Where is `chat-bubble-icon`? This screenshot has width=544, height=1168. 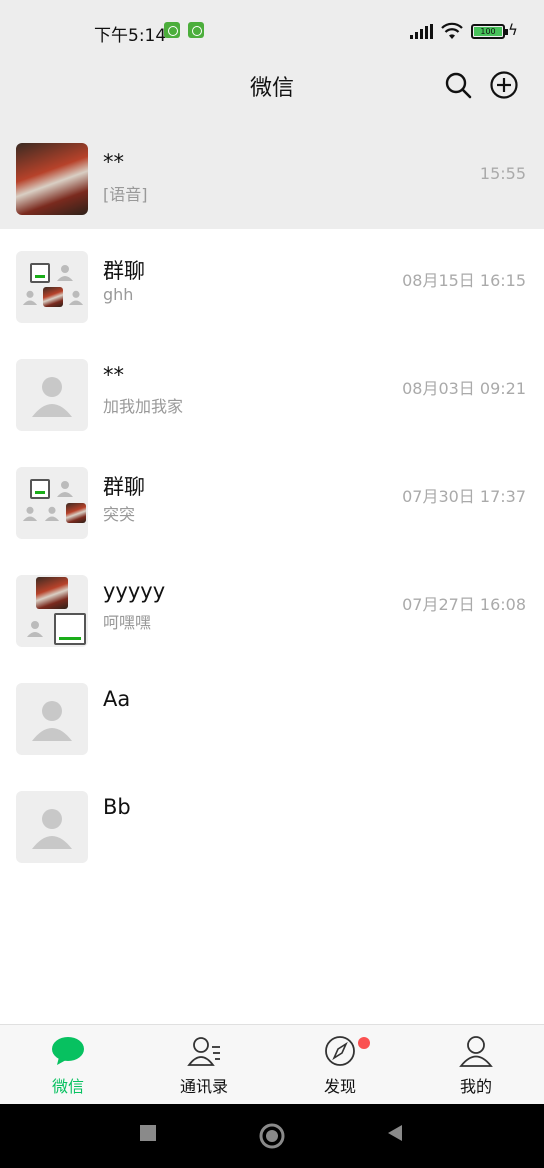 chat-bubble-icon is located at coordinates (68, 1051).